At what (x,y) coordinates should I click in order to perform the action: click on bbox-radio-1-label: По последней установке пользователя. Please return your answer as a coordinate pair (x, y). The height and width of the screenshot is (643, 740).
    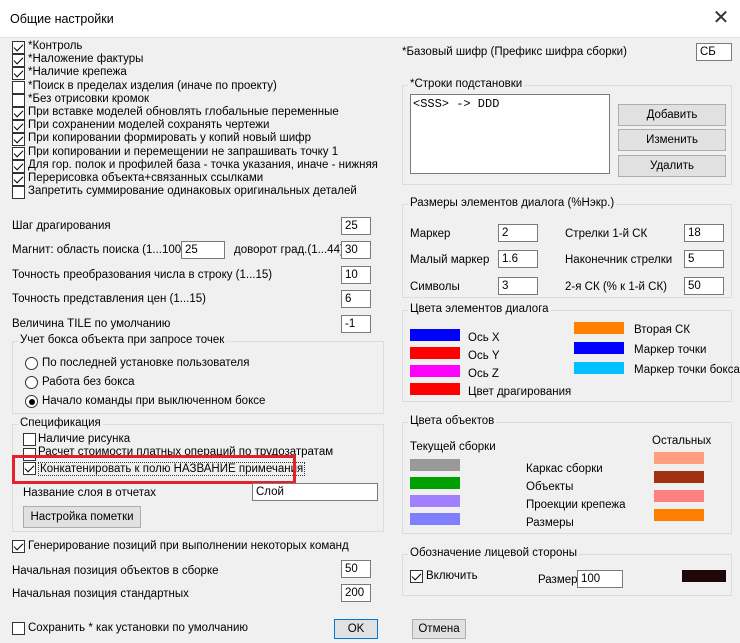
    Looking at the image, I should click on (146, 363).